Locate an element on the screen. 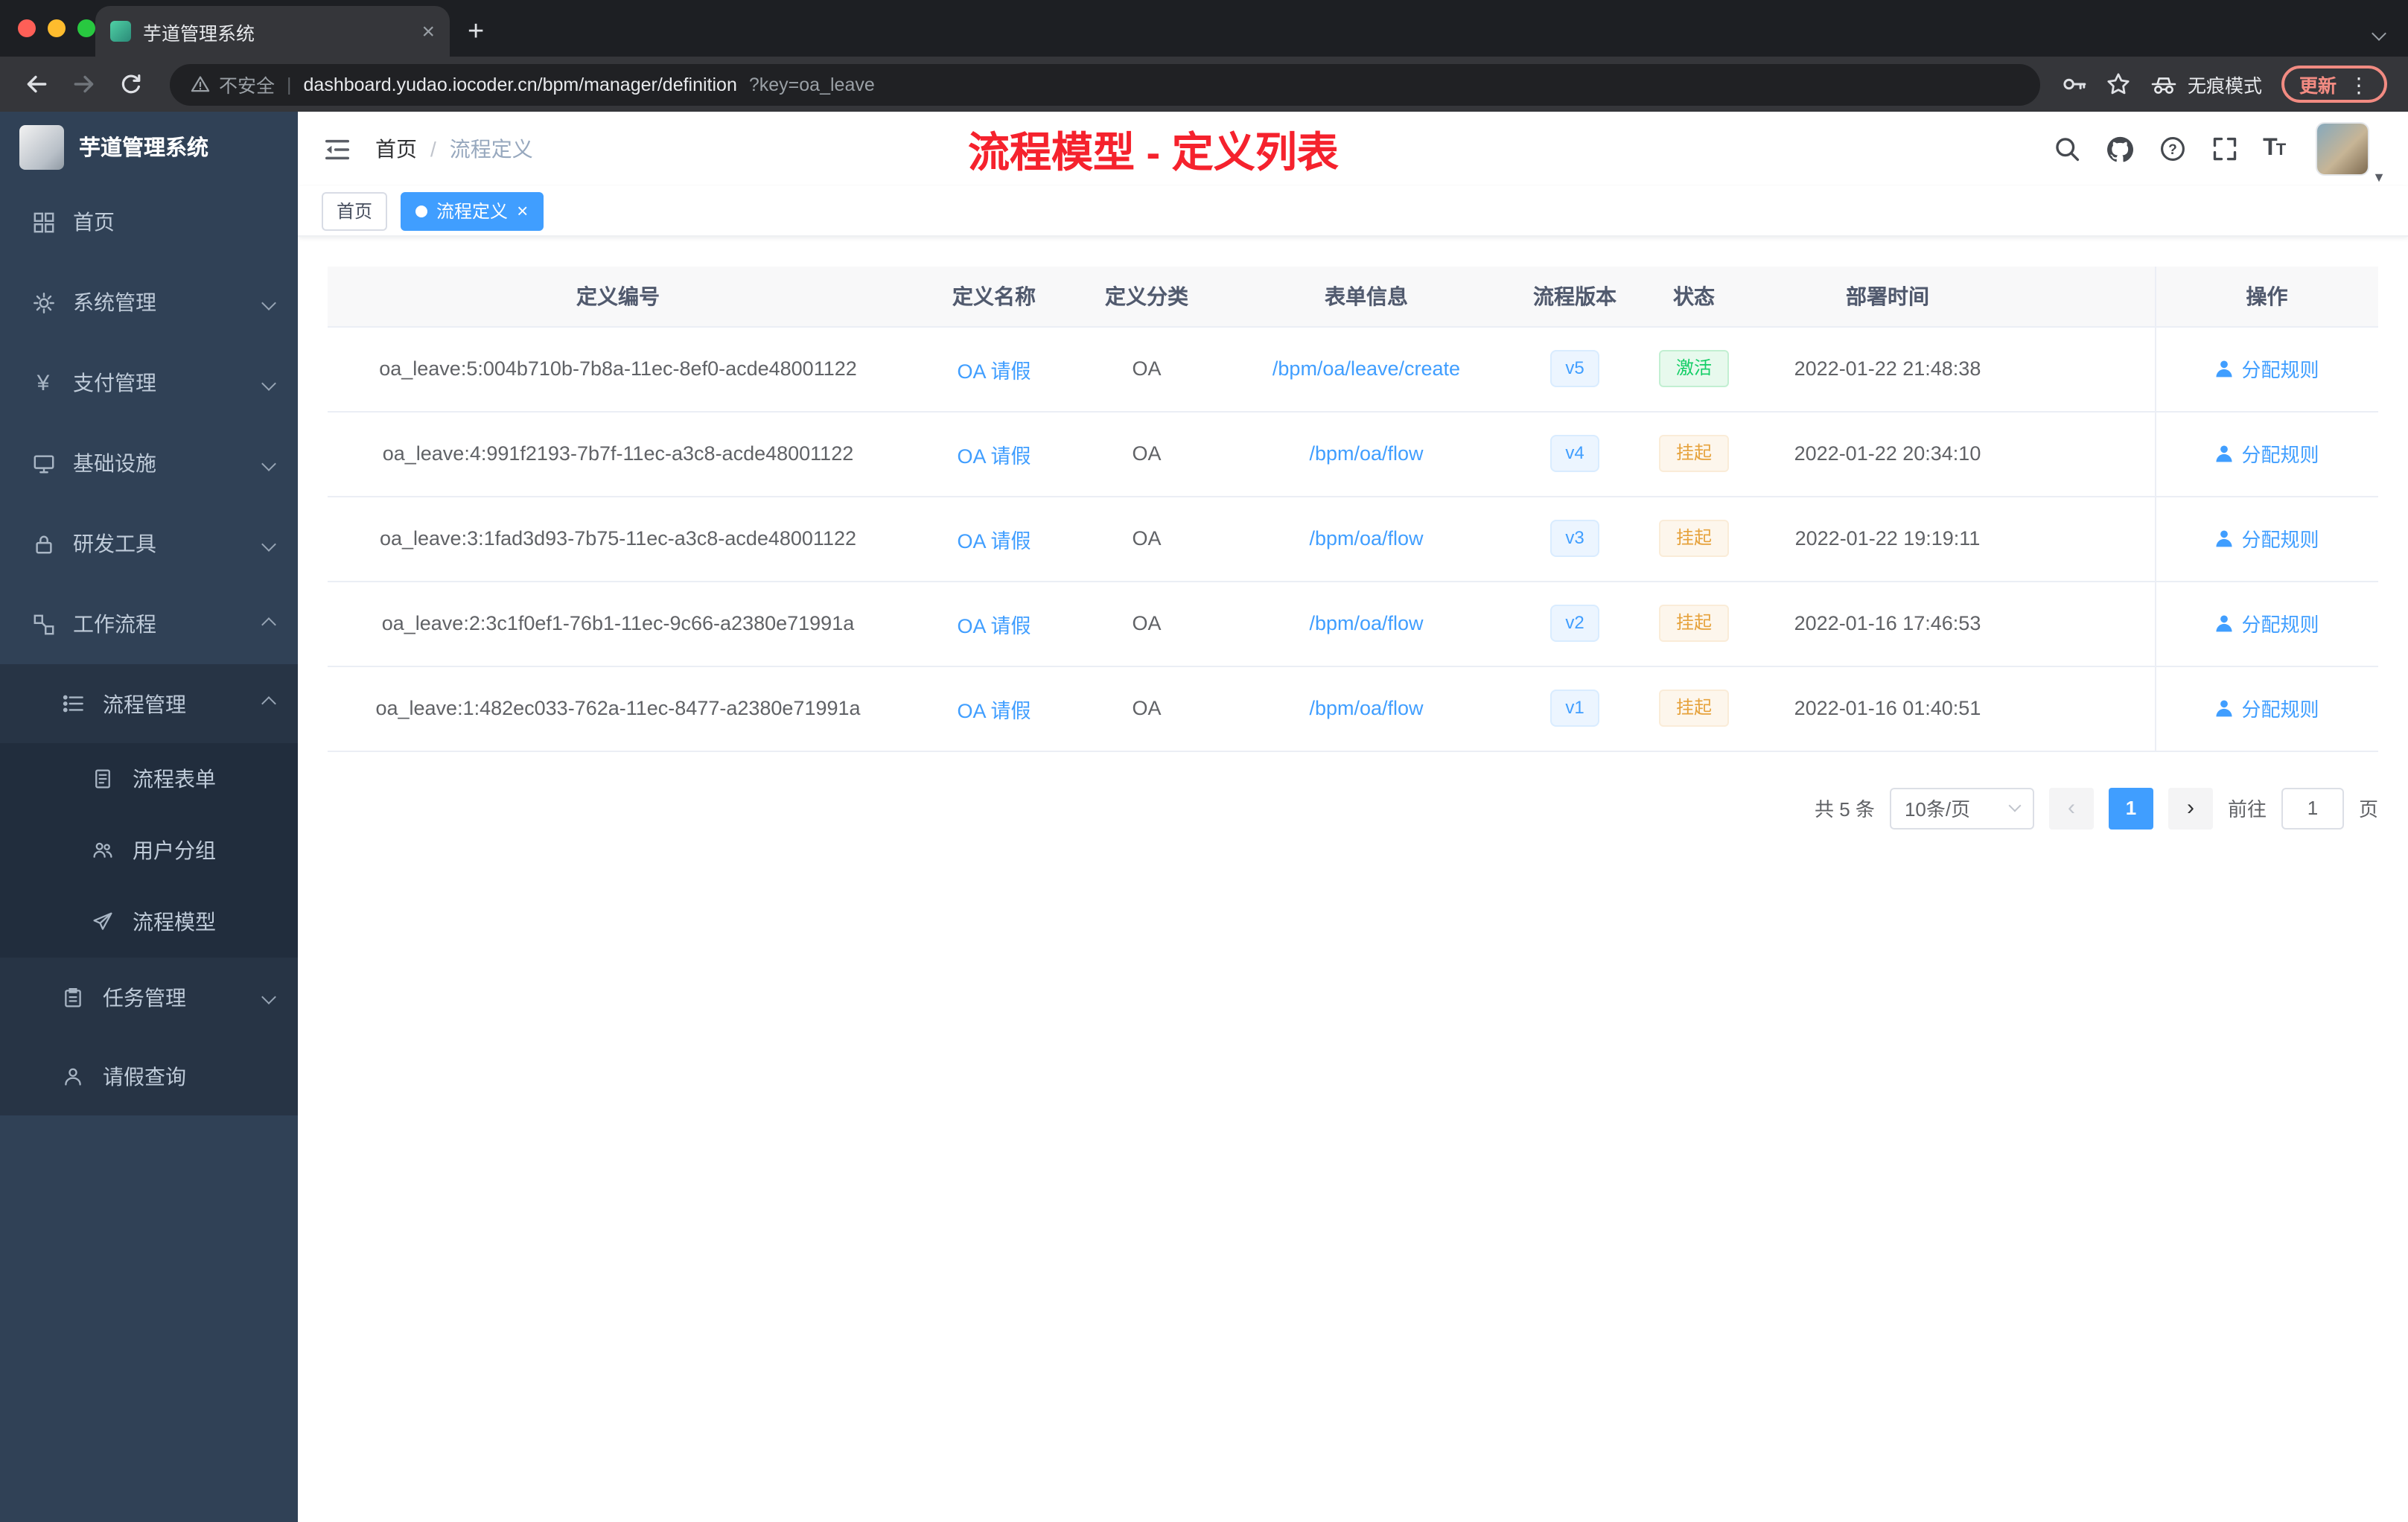 This screenshot has width=2408, height=1522. password-key-icon is located at coordinates (2073, 84).